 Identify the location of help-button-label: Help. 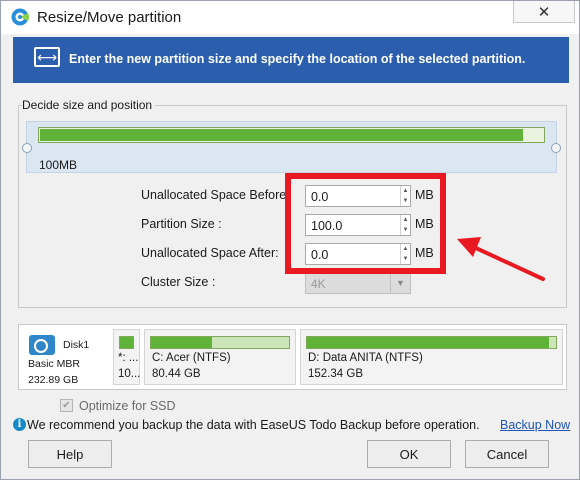
(70, 454).